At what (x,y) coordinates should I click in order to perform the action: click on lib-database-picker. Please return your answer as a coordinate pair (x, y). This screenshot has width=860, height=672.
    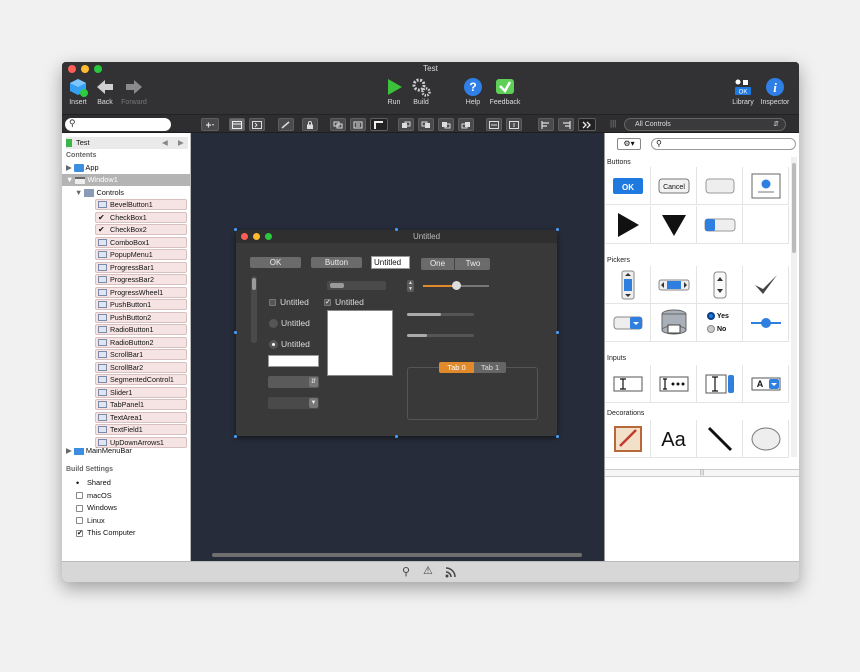
    Looking at the image, I should click on (674, 323).